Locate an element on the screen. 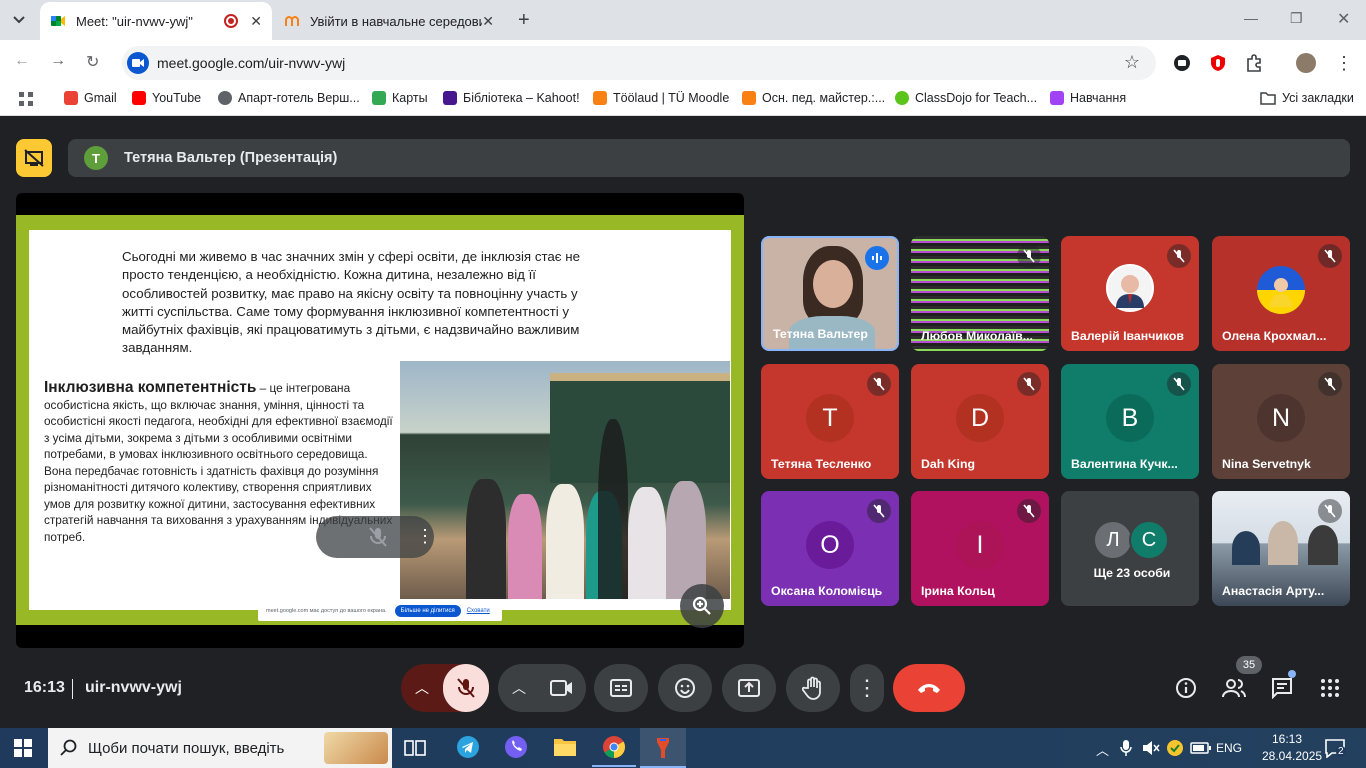 The width and height of the screenshot is (1366, 768). viber-icon is located at coordinates (516, 748).